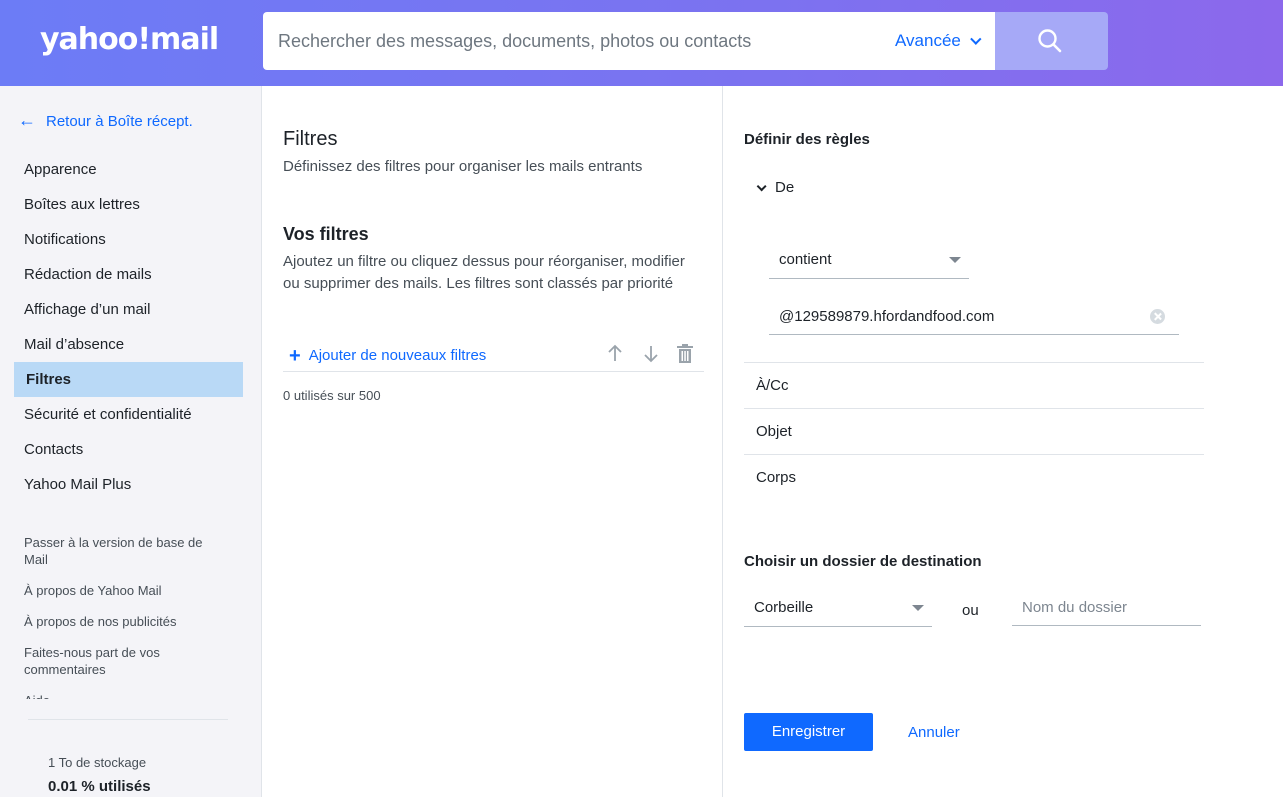 This screenshot has width=1283, height=797. Describe the element at coordinates (129, 39) in the screenshot. I see `yahoo-mail-logo: yahoo!mail` at that location.